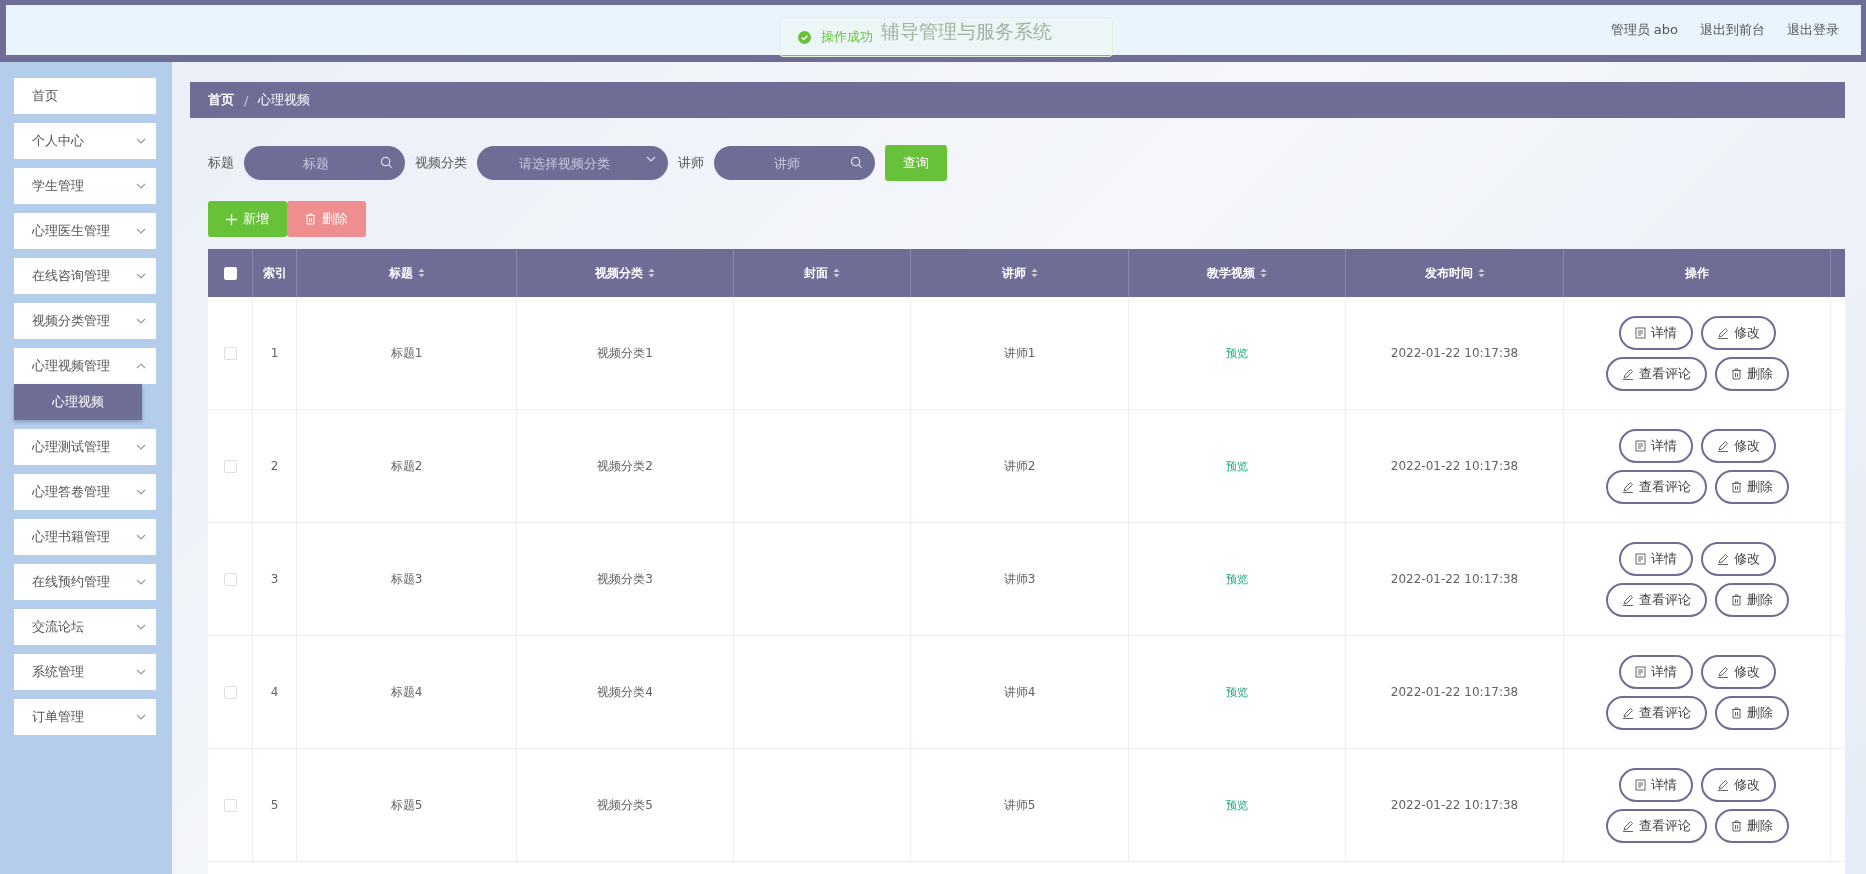 The image size is (1866, 874). Describe the element at coordinates (275, 353) in the screenshot. I see `table-cell: 1` at that location.